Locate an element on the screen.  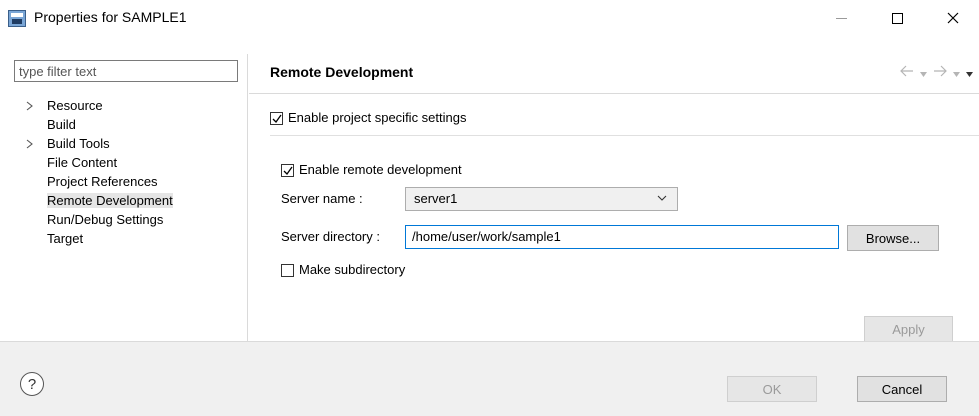
tree-item-label: Build Tools is located at coordinates (78, 143).